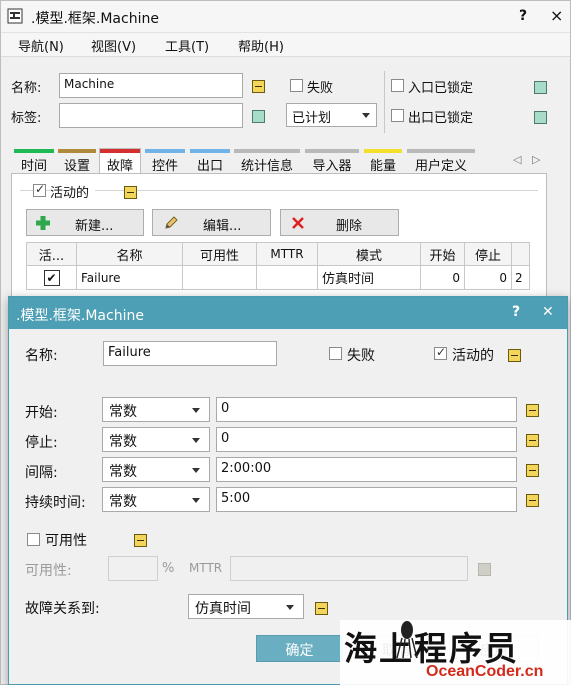 This screenshot has width=571, height=685. I want to click on table-row: ✔ Failure 仿真时间 0 0 2, so click(278, 277).